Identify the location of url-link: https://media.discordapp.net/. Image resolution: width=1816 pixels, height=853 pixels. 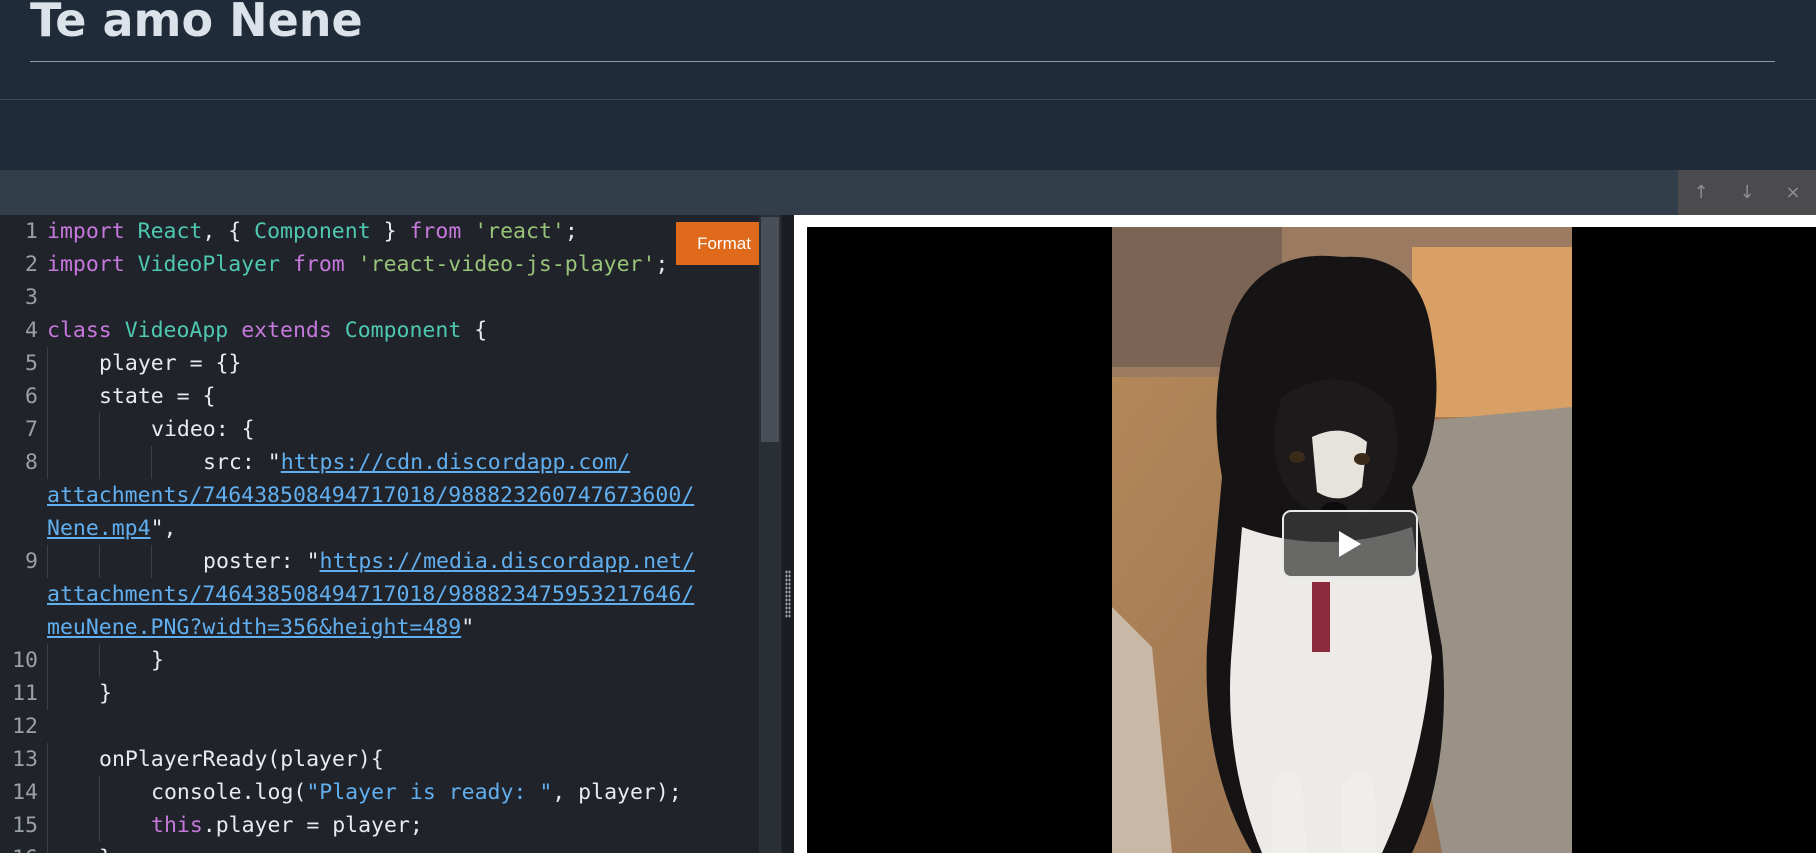
(507, 561).